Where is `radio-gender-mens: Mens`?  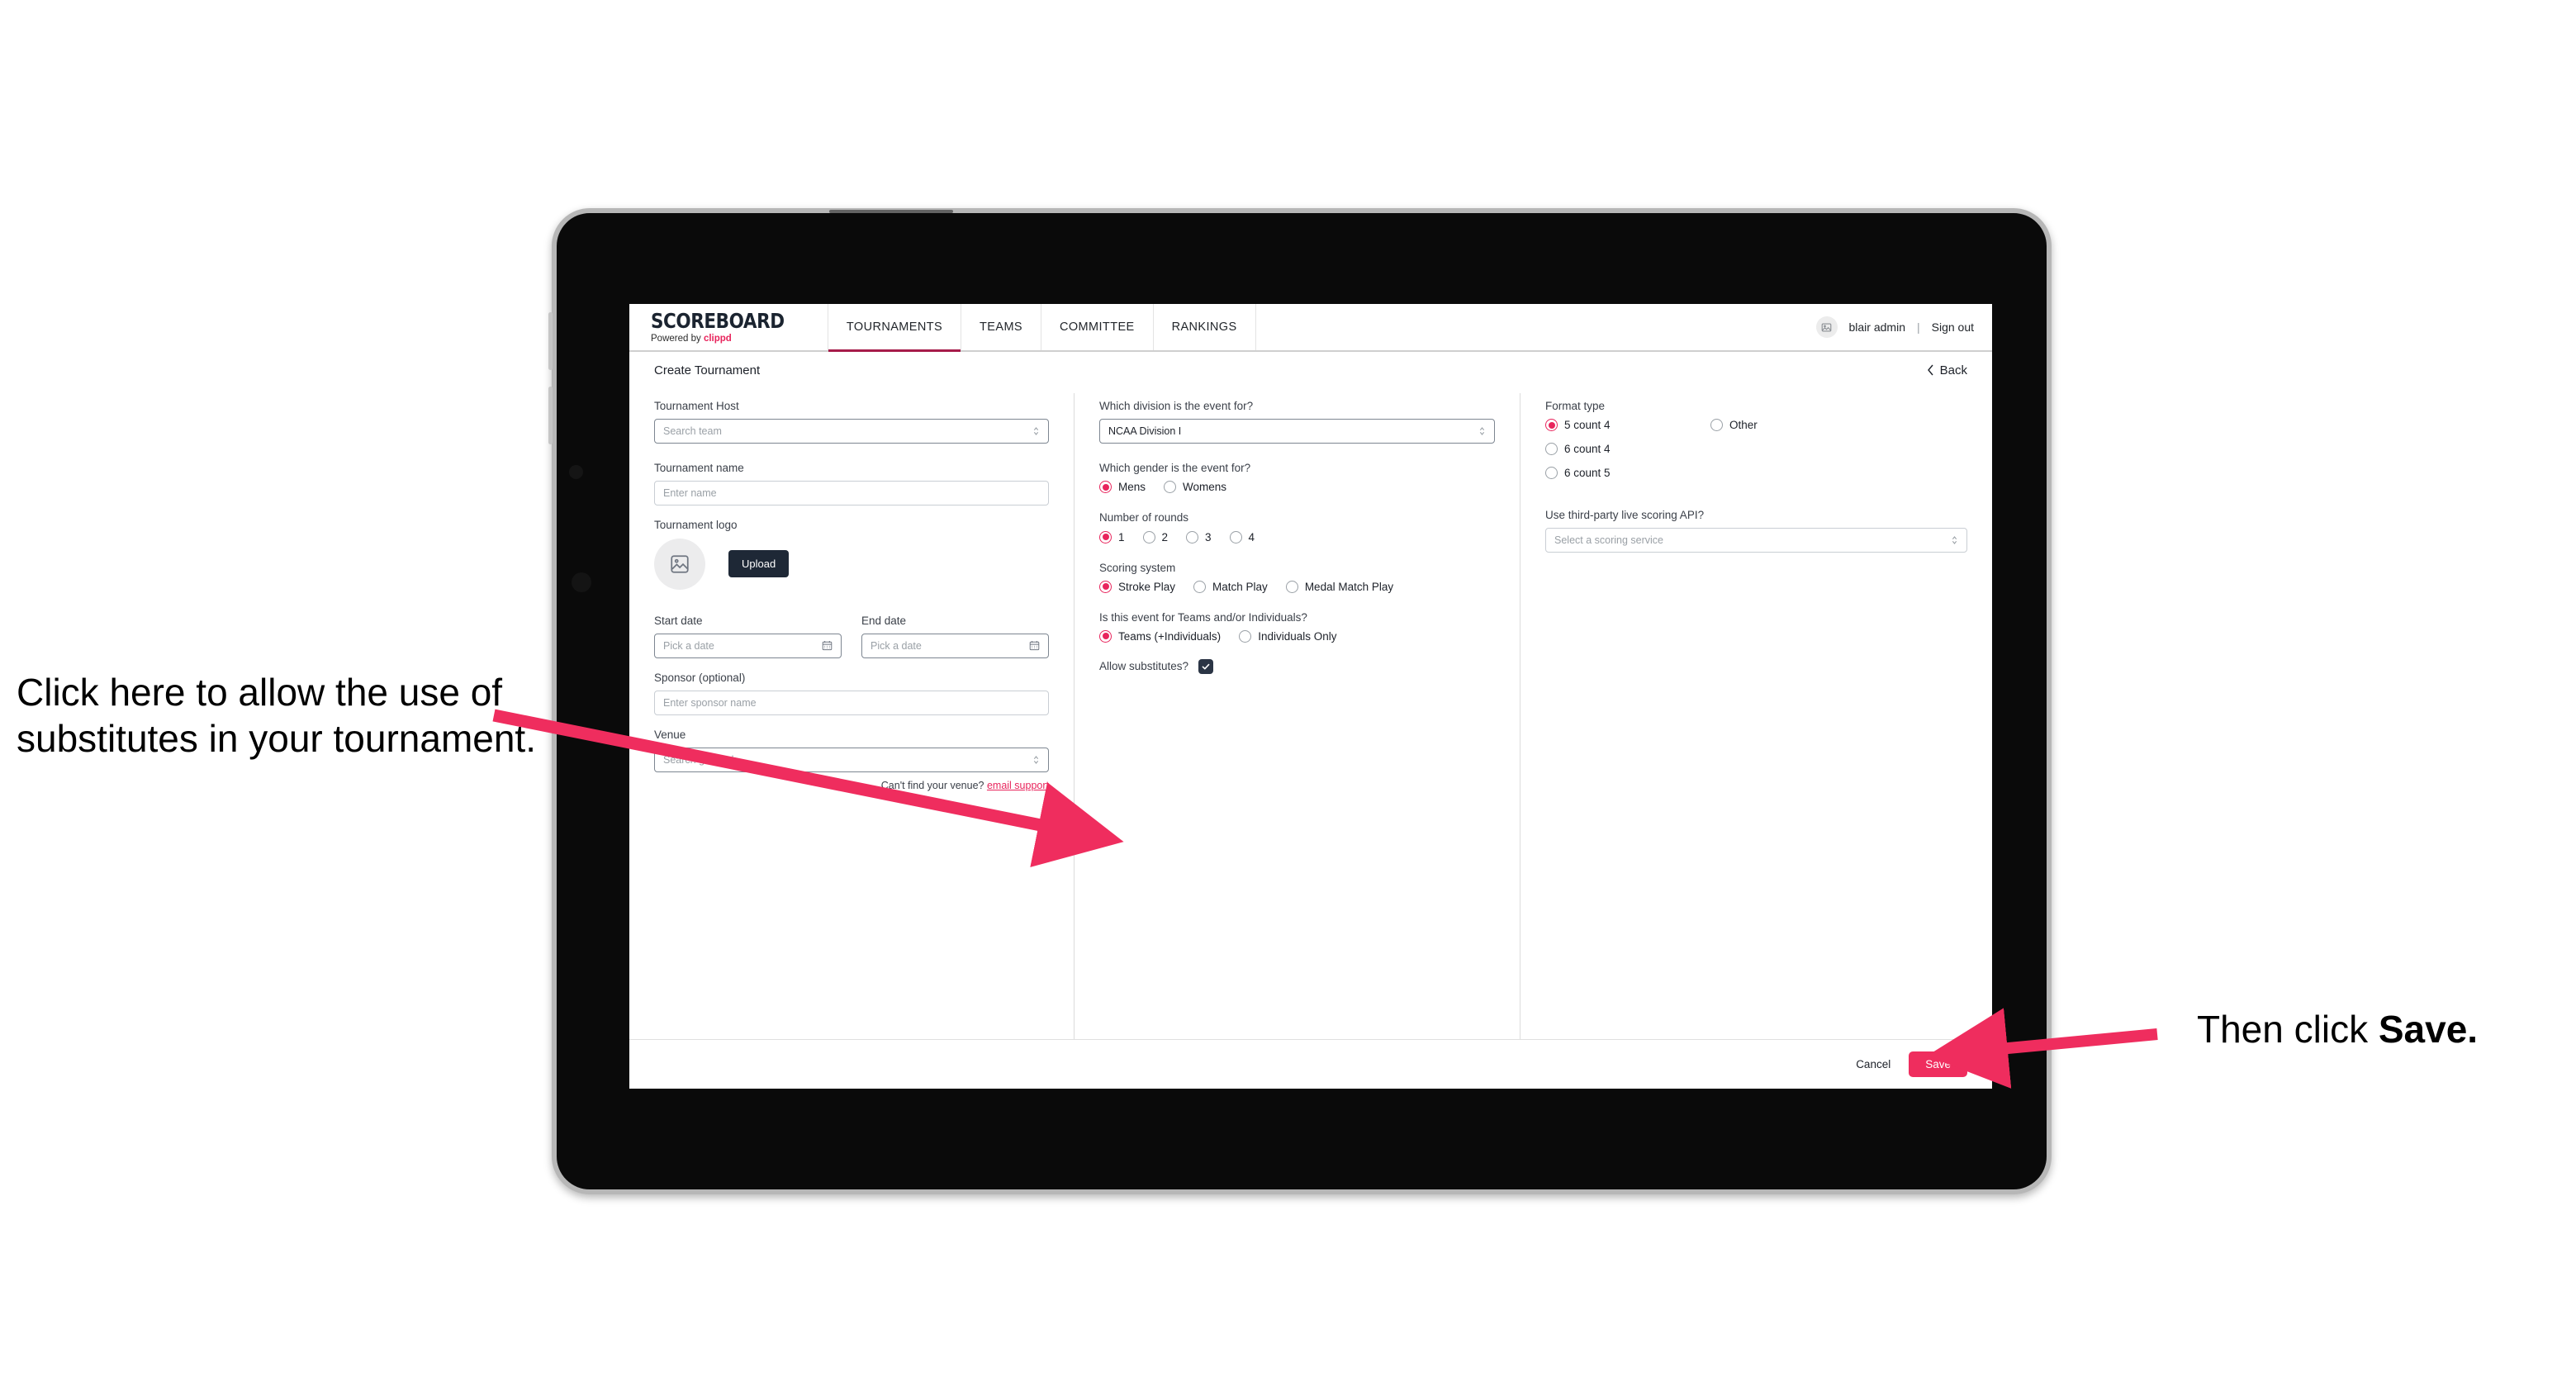 radio-gender-mens: Mens is located at coordinates (1122, 487).